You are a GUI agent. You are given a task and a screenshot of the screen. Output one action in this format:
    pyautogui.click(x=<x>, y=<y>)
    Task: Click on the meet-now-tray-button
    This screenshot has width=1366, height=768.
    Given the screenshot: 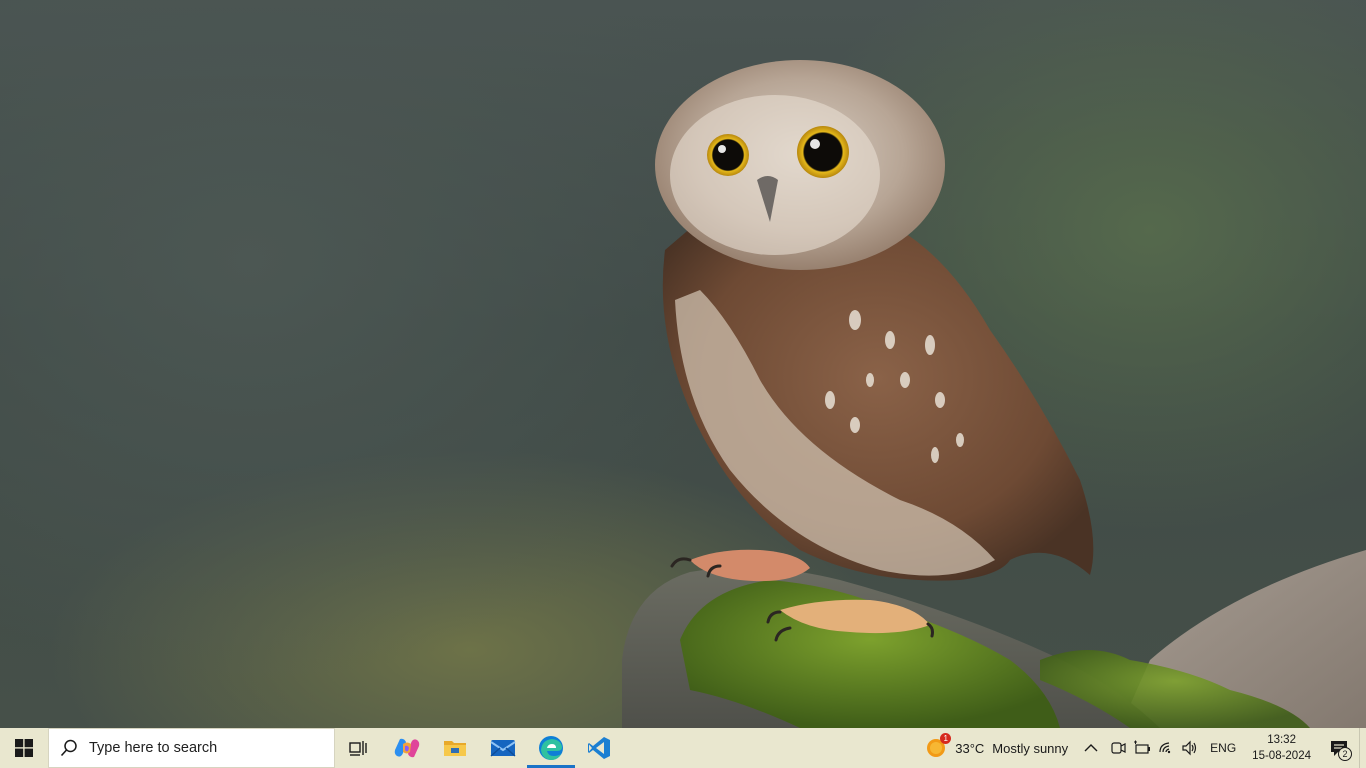 What is the action you would take?
    pyautogui.click(x=1118, y=748)
    